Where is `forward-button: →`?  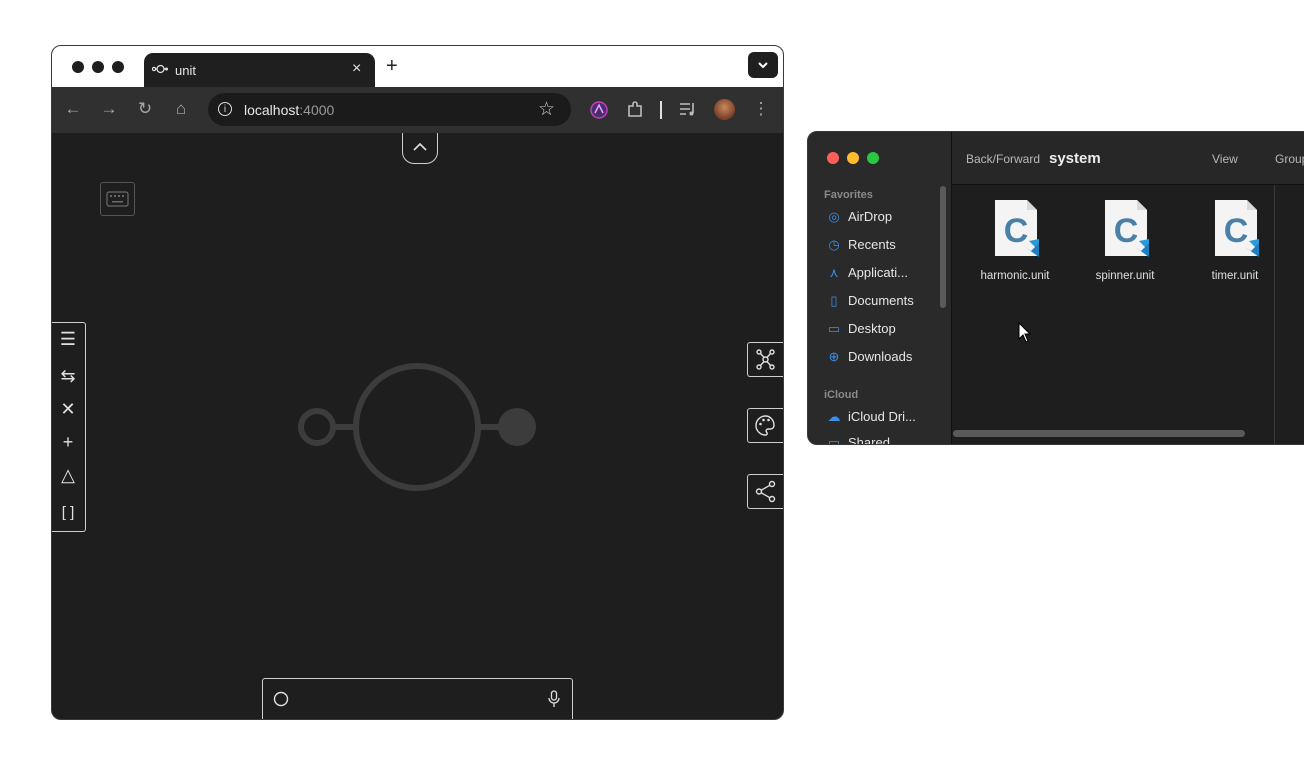 forward-button: → is located at coordinates (109, 109).